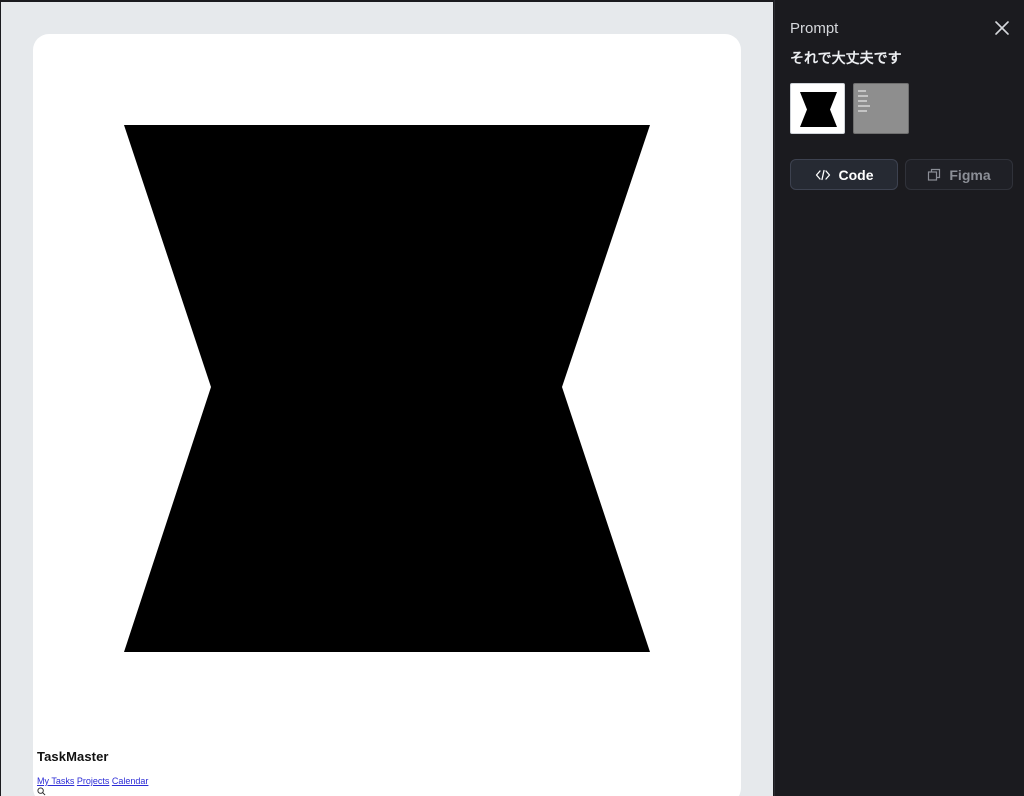 The width and height of the screenshot is (1024, 796). Describe the element at coordinates (814, 28) in the screenshot. I see `panel-title: Prompt` at that location.